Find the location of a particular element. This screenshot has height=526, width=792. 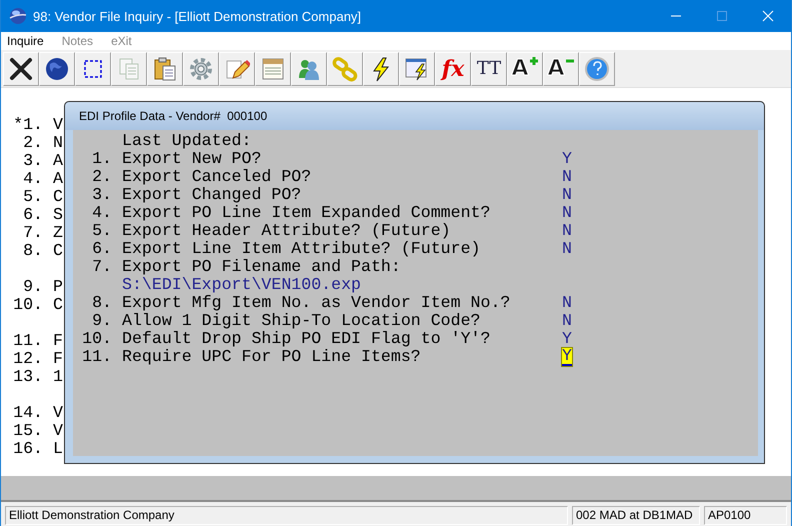

item-label: Export Mfg Item No. as Vendor Item No.? is located at coordinates (317, 303).